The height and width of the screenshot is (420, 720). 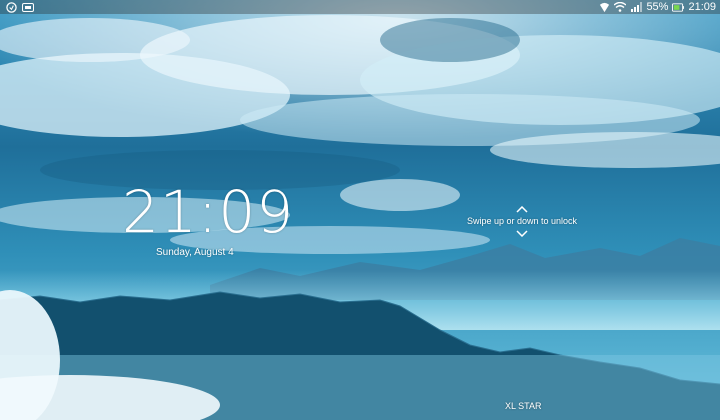 I want to click on unlock-hint-label: Swipe up or down to unlock, so click(x=522, y=221).